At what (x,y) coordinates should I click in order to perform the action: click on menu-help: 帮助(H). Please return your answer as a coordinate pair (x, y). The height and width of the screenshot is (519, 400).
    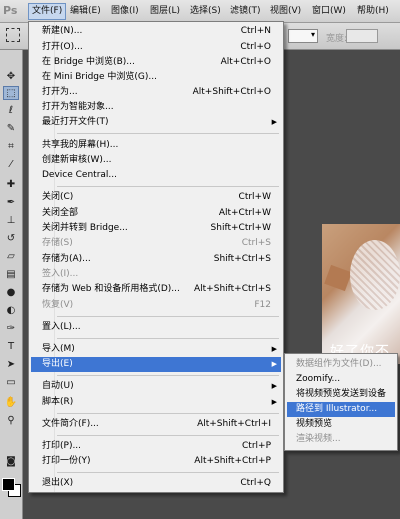
    Looking at the image, I should click on (373, 11).